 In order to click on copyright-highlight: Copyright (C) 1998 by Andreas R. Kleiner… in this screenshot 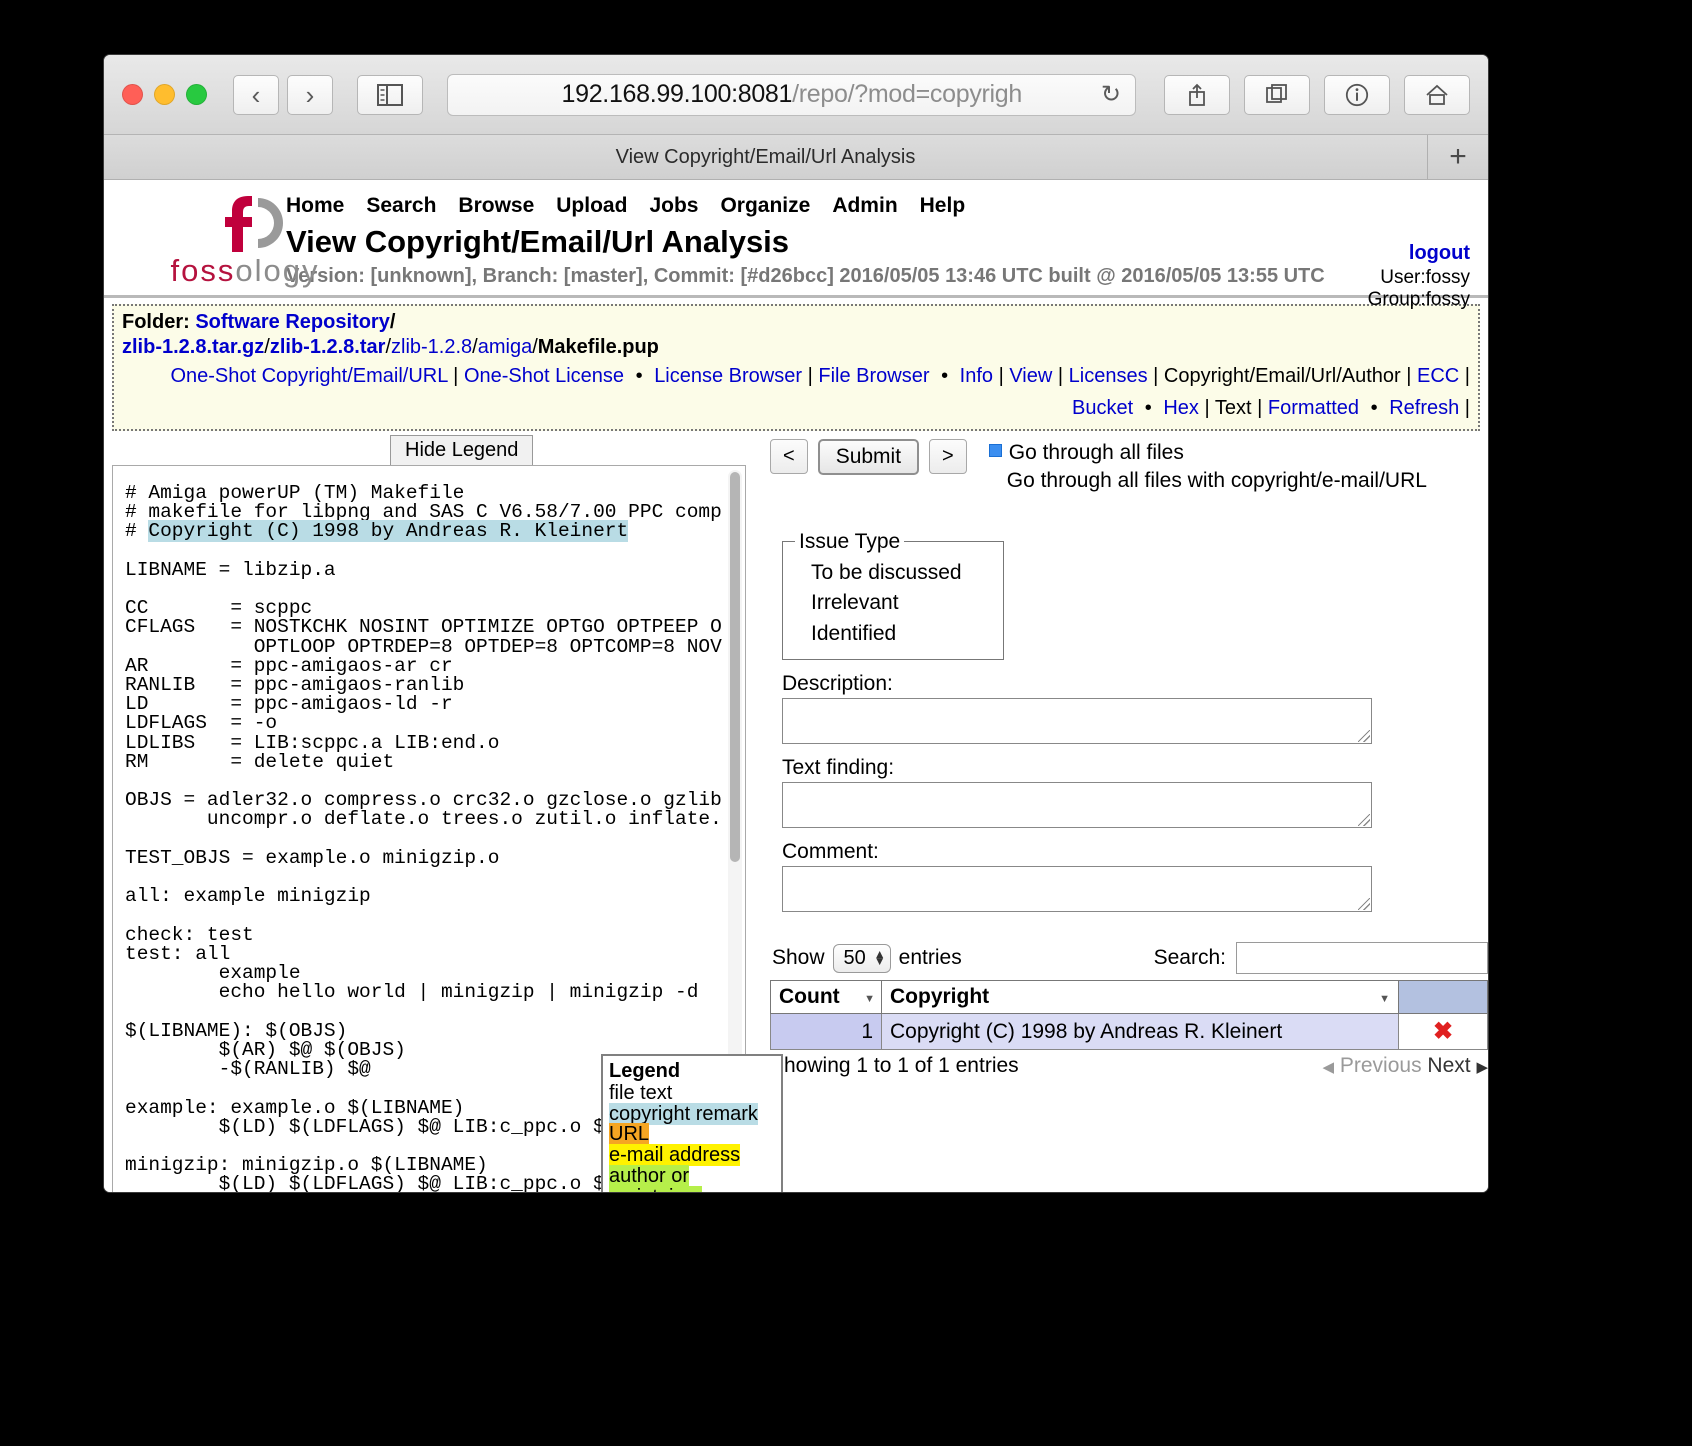, I will do `click(388, 531)`.